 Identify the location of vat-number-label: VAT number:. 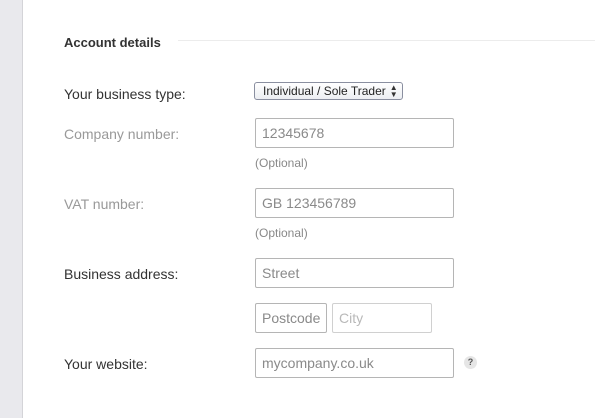
(104, 204).